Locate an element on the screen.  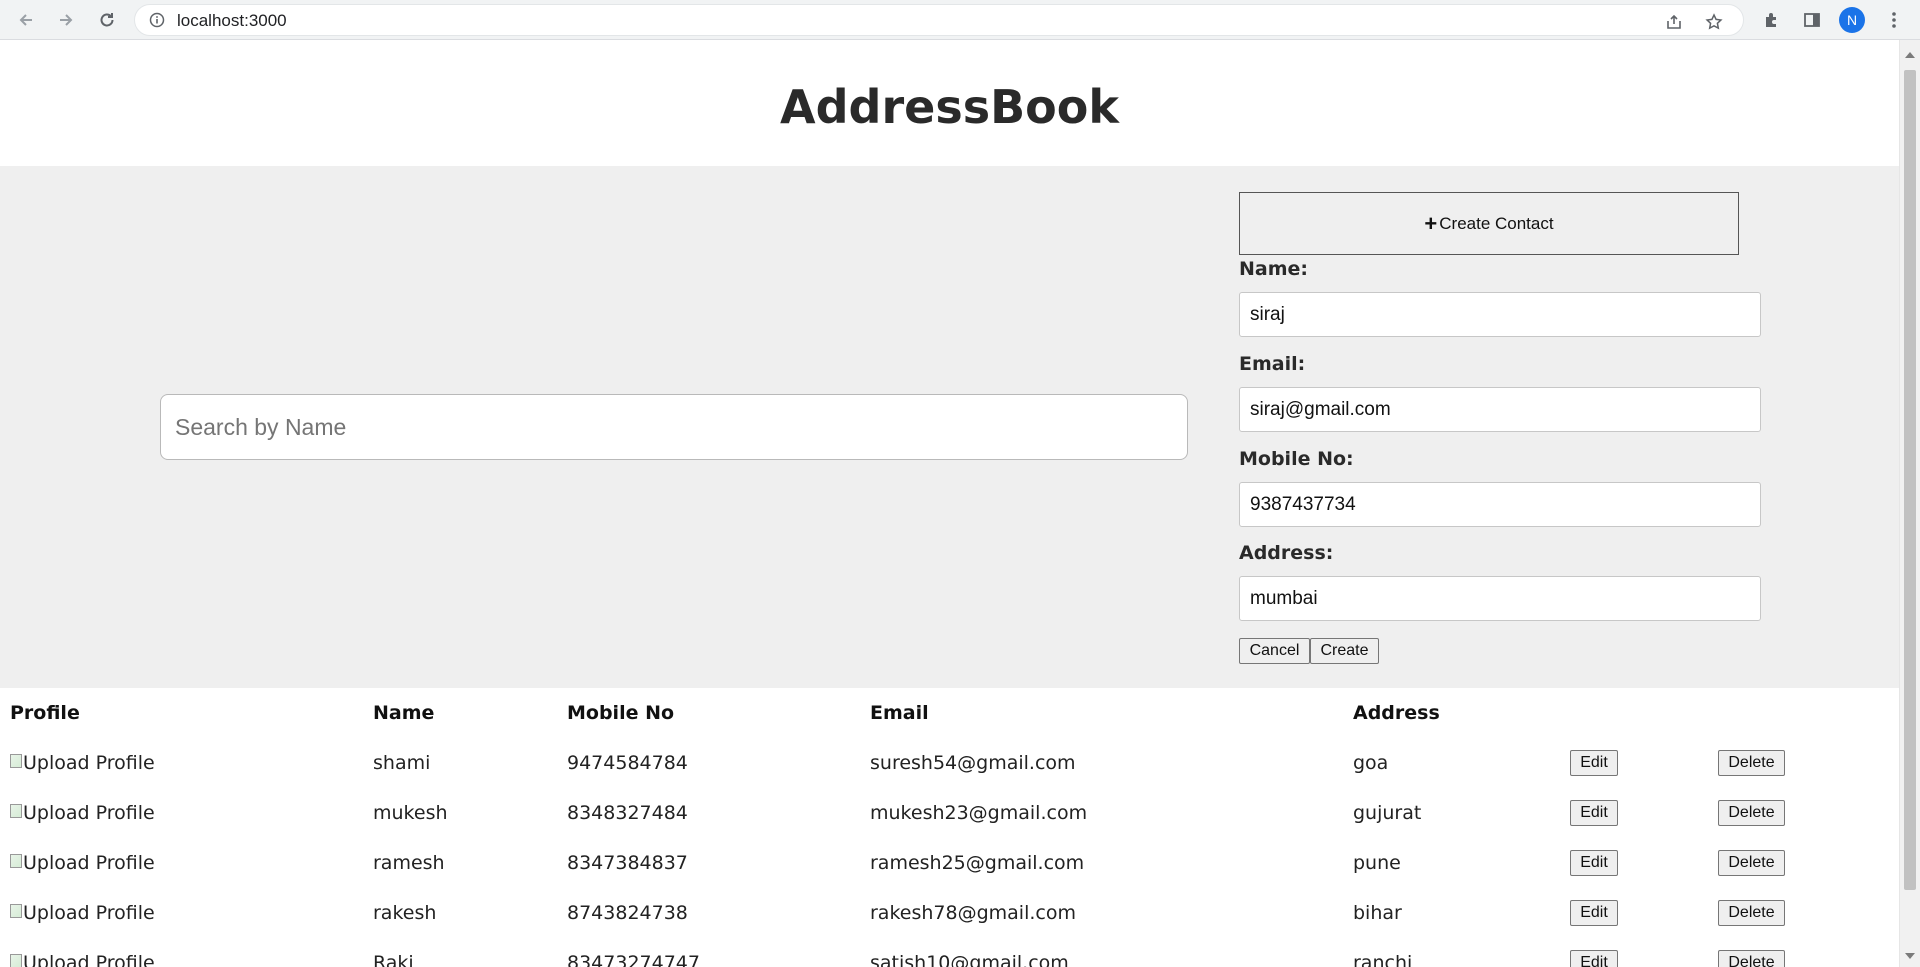
name-label: Name: is located at coordinates (1274, 269).